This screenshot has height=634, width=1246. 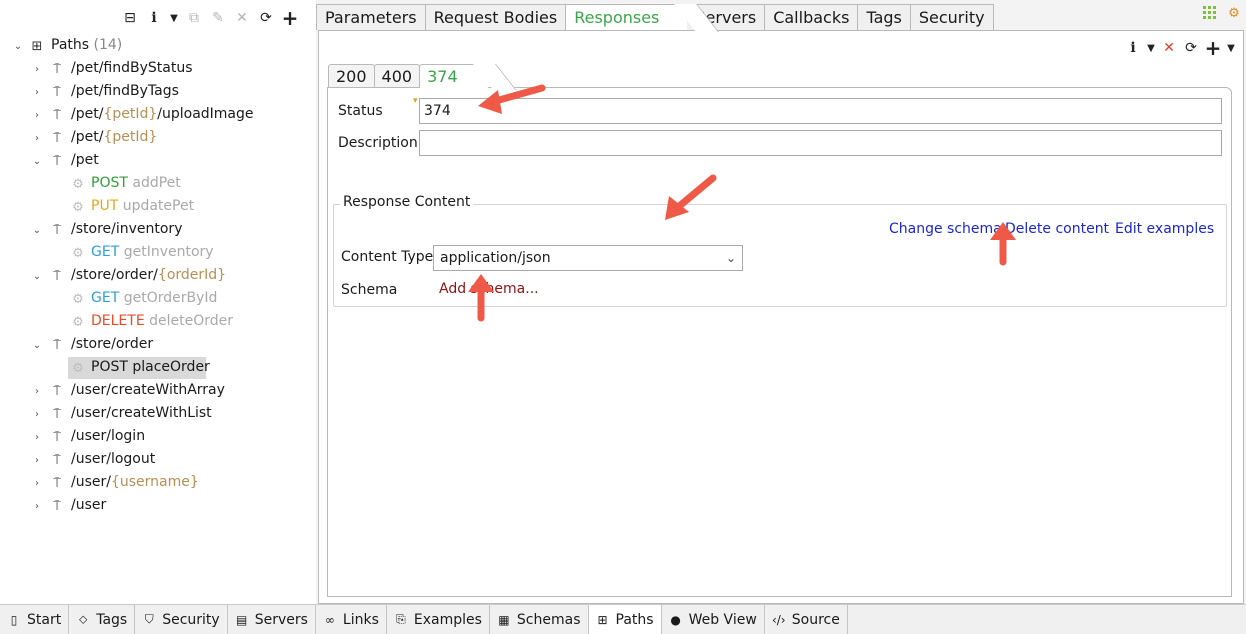 I want to click on view-tab-examples: ⎘ Examples, so click(x=438, y=619).